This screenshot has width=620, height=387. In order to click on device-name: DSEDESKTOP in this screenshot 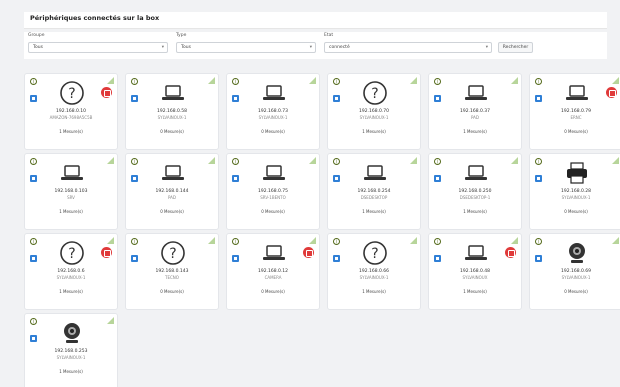, I will do `click(374, 197)`.